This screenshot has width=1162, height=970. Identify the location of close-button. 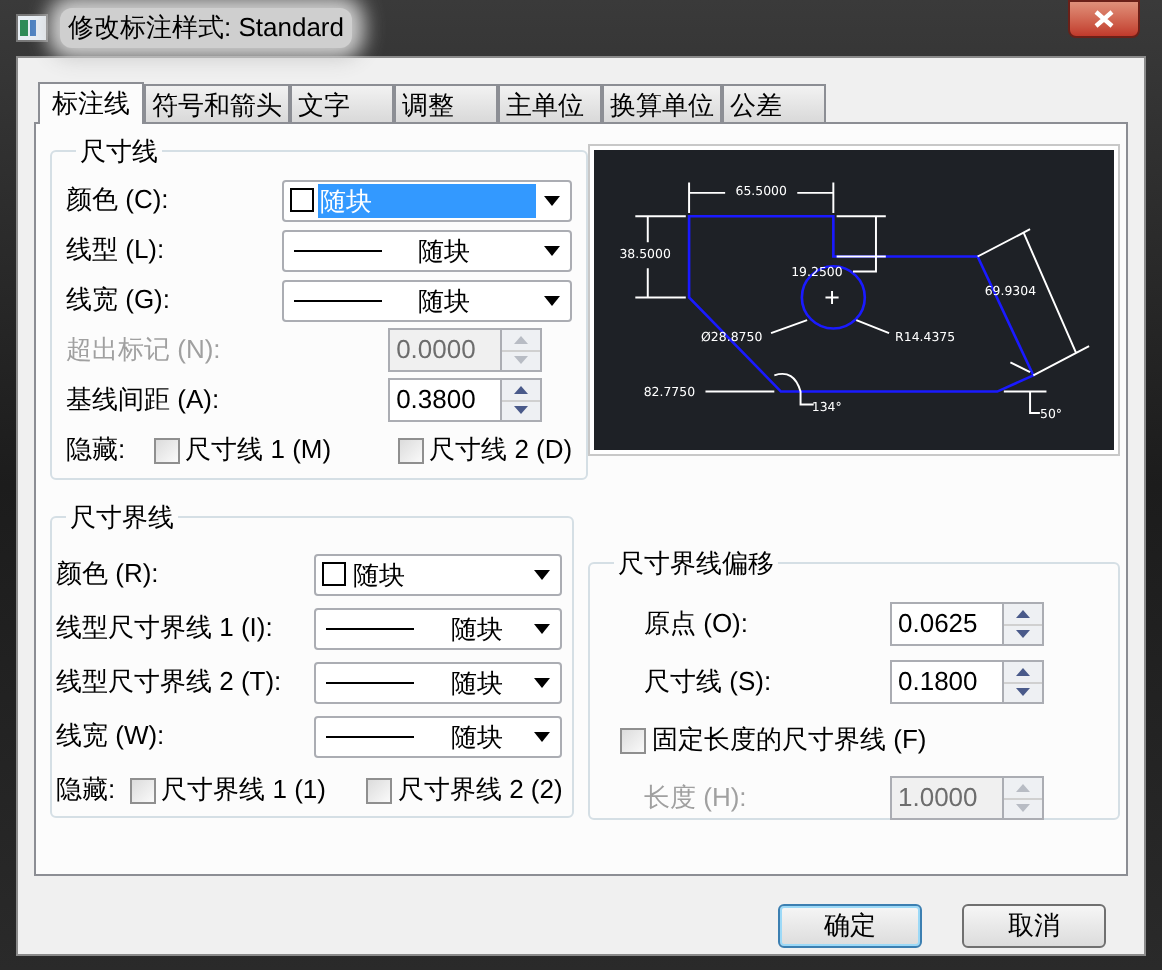
(1104, 19).